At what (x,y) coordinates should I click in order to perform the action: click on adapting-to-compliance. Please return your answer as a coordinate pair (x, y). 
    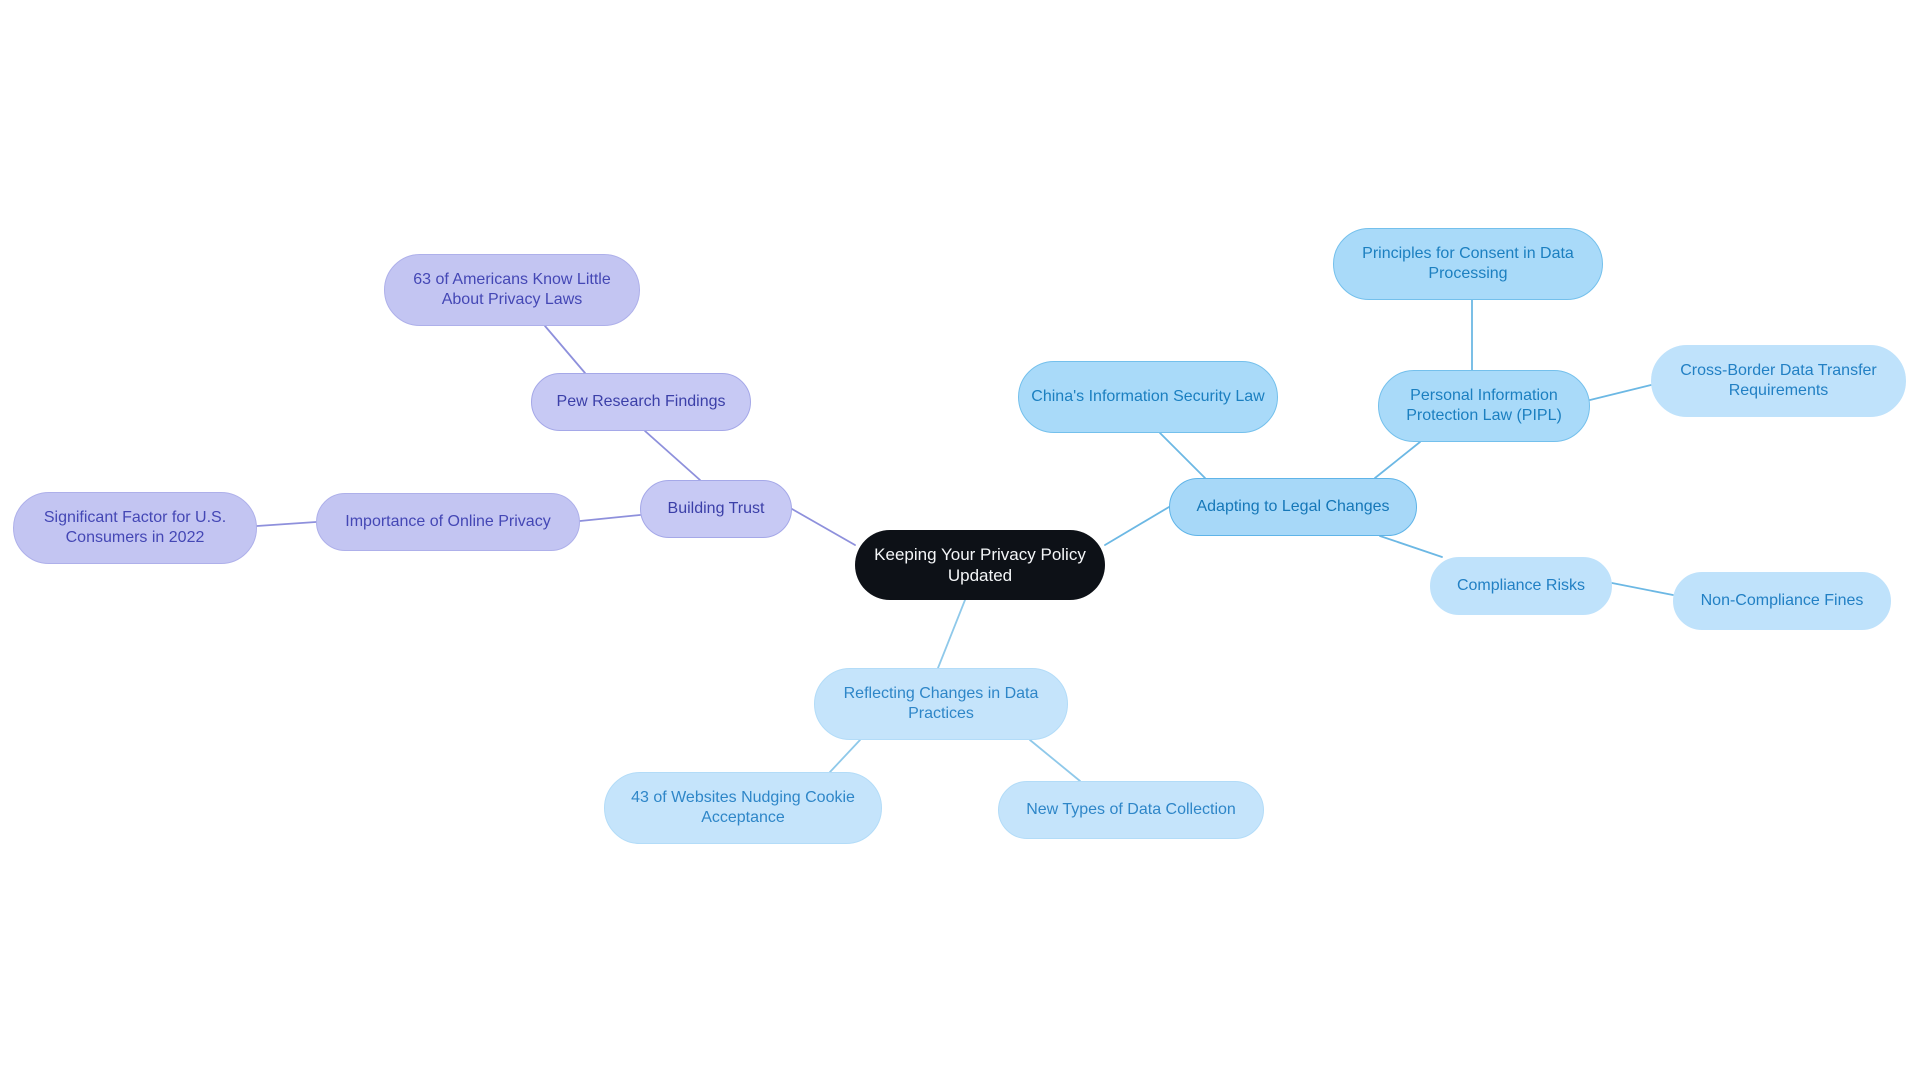
    Looking at the image, I should click on (1411, 546).